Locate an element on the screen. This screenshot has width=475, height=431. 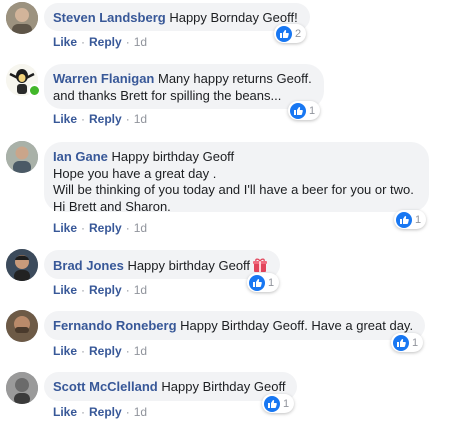
comment-text: Happy Birthday Geoff. Have a great day. is located at coordinates (297, 325).